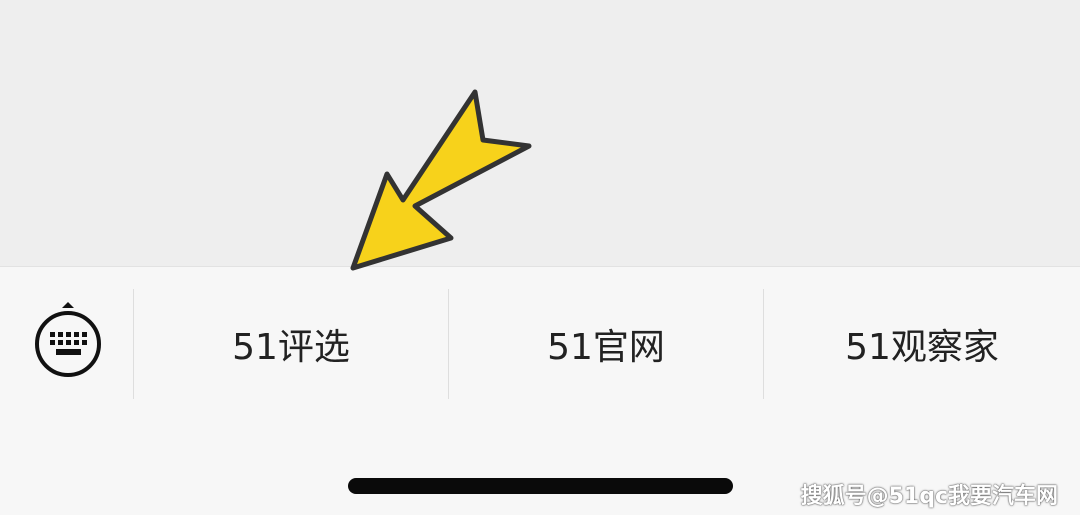  I want to click on menu-item-label: 51观察家, so click(922, 347).